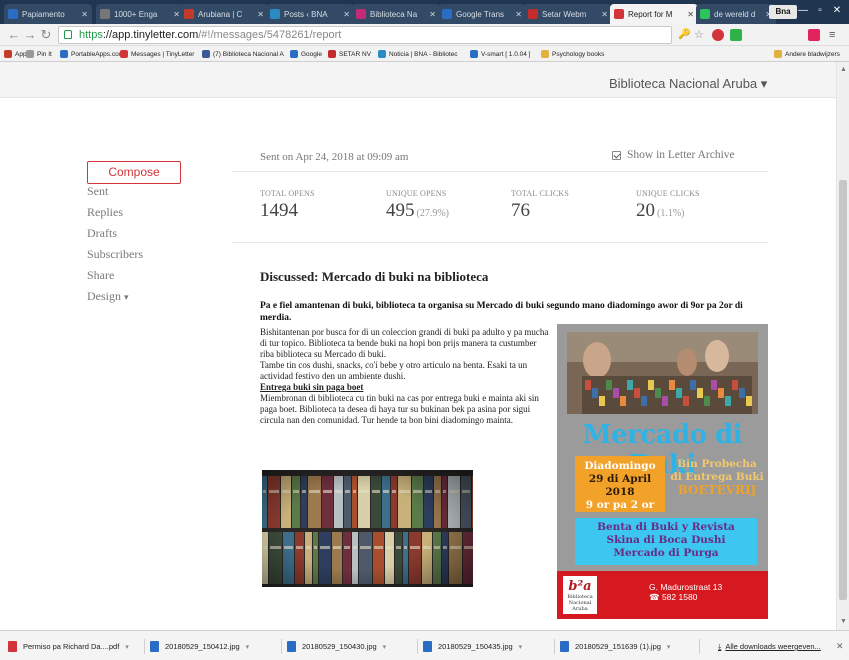  I want to click on poster-sale-line: Benta di Buki y Revista, so click(666, 527).